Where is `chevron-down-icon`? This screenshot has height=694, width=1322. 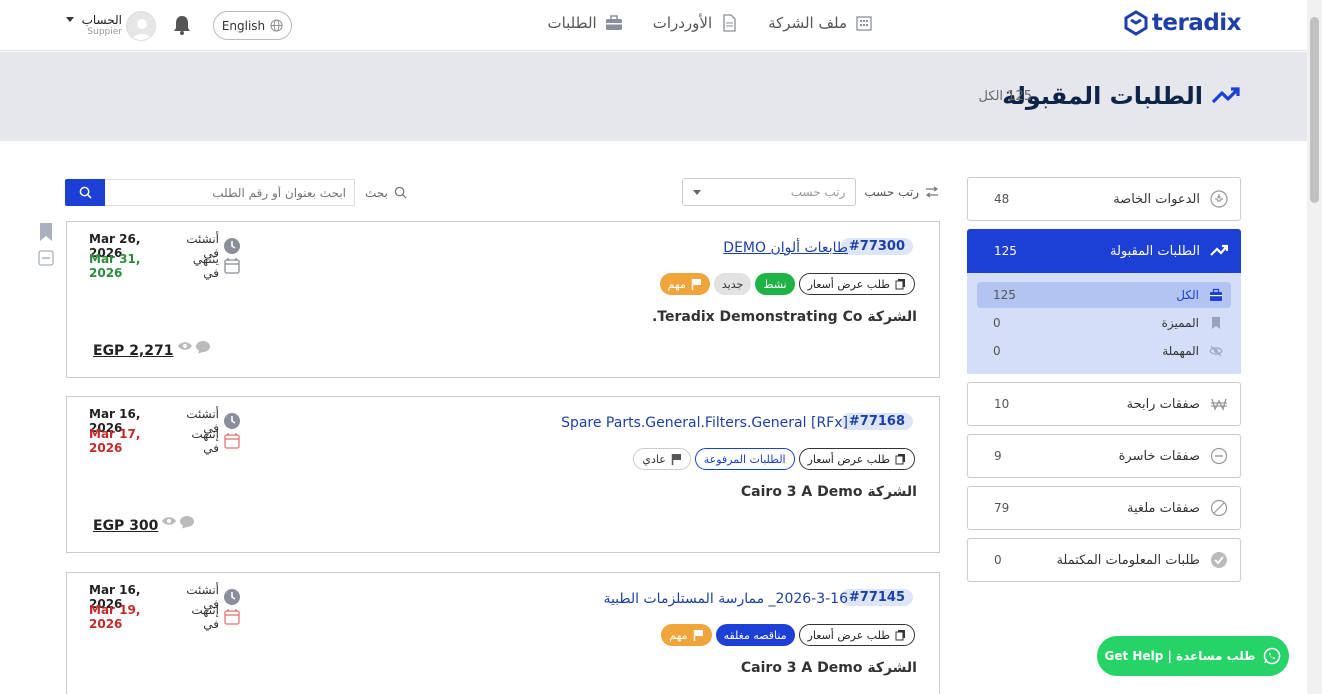
chevron-down-icon is located at coordinates (70, 19).